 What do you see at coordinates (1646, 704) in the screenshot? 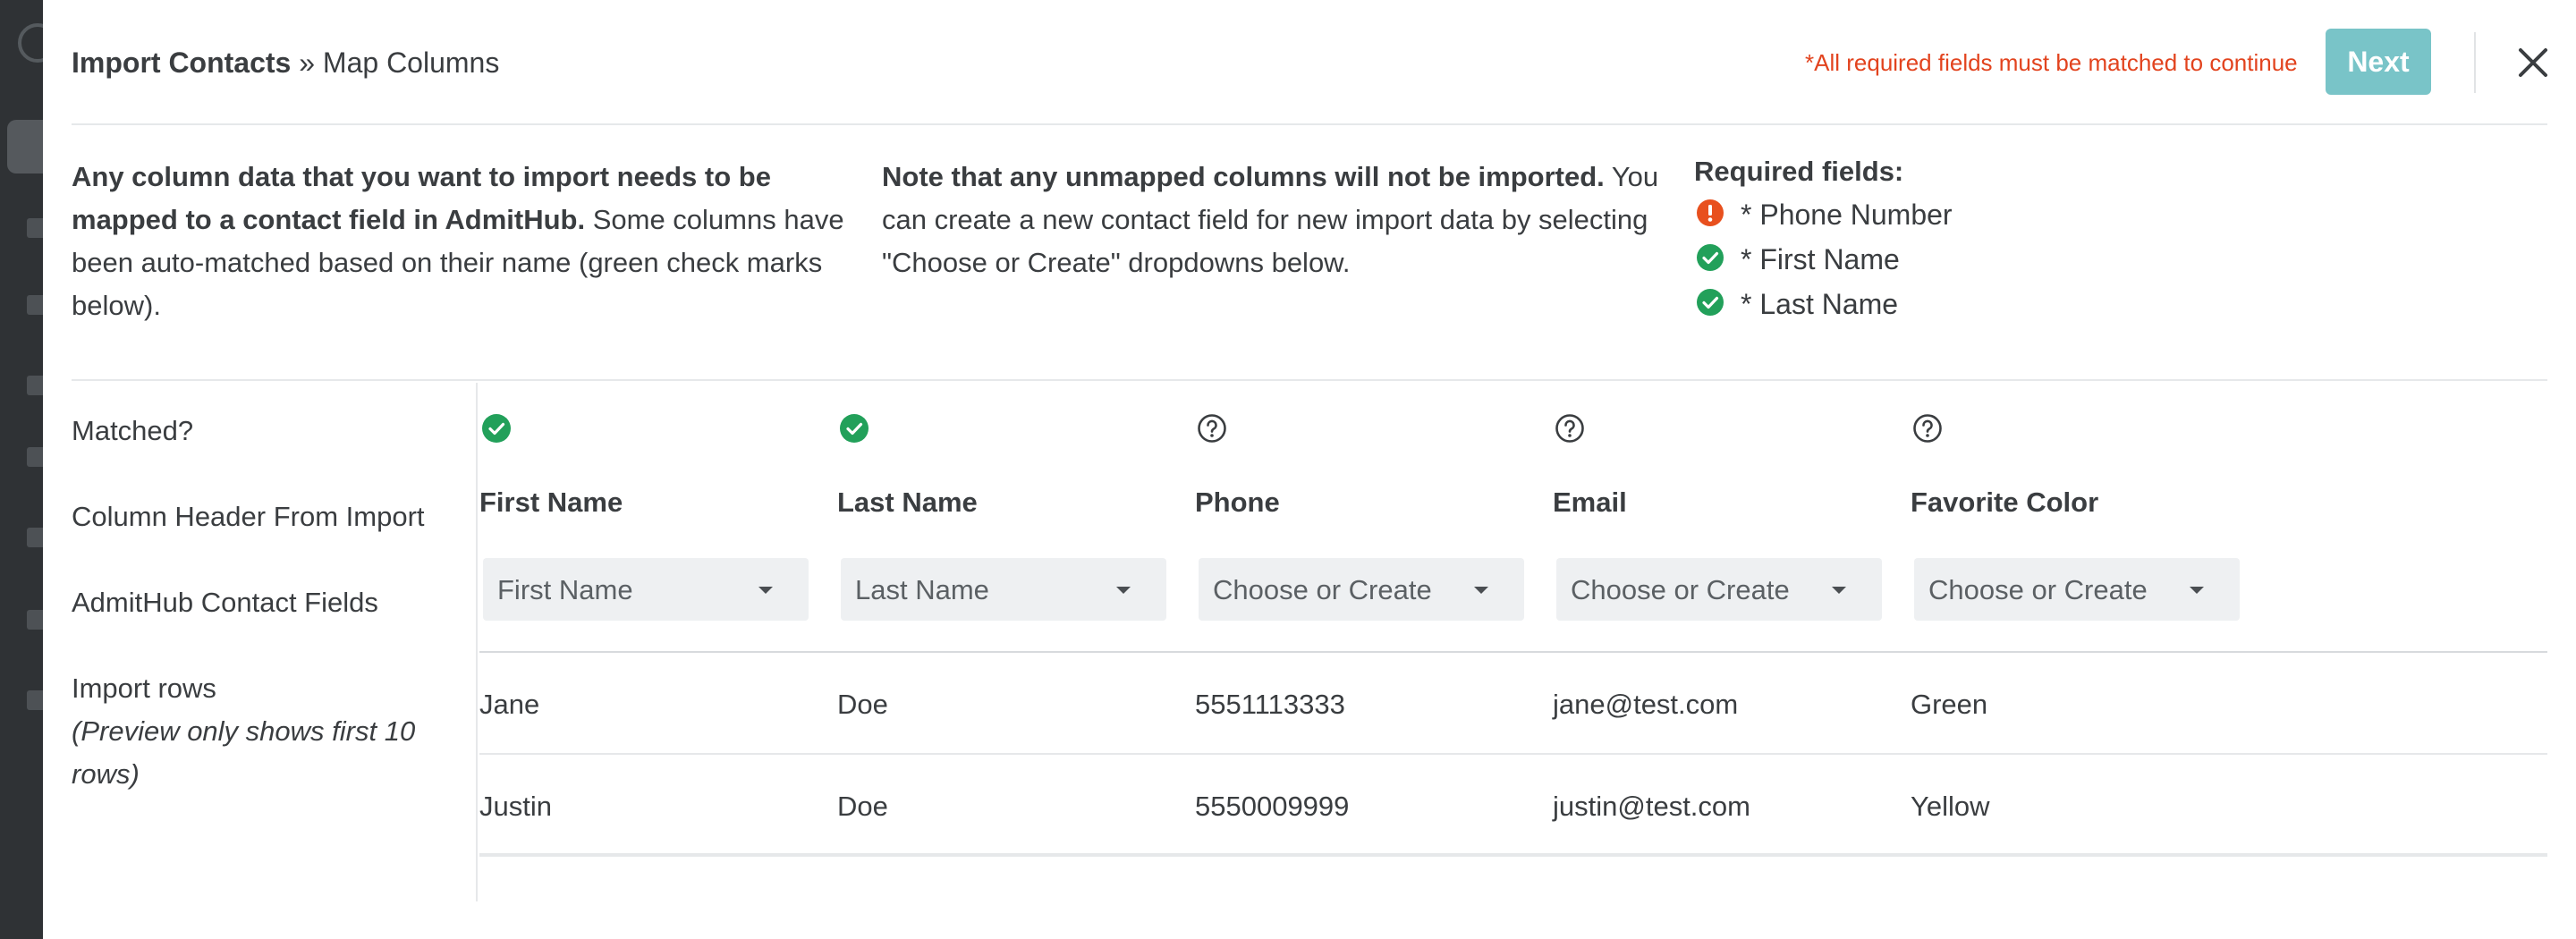
I see `table-cell: jane@test.com` at bounding box center [1646, 704].